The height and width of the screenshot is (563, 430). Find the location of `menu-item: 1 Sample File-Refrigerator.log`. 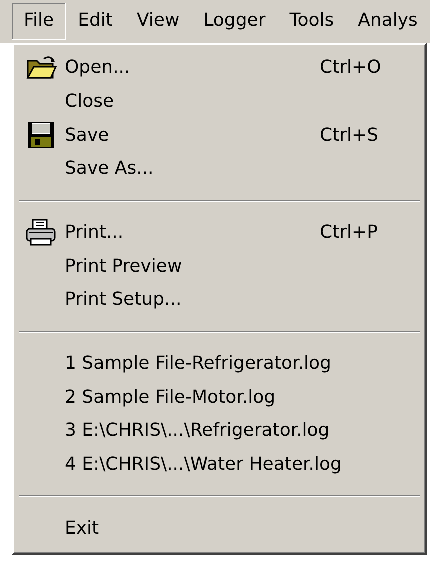

menu-item: 1 Sample File-Refrigerator.log is located at coordinates (198, 363).